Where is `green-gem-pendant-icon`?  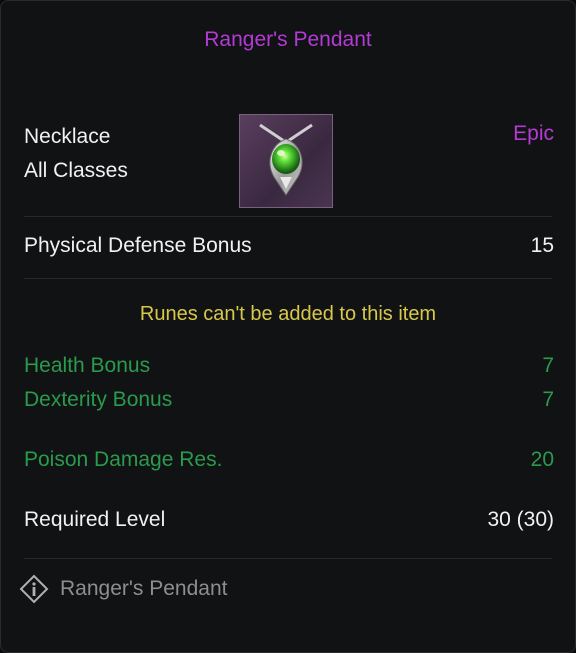 green-gem-pendant-icon is located at coordinates (286, 159).